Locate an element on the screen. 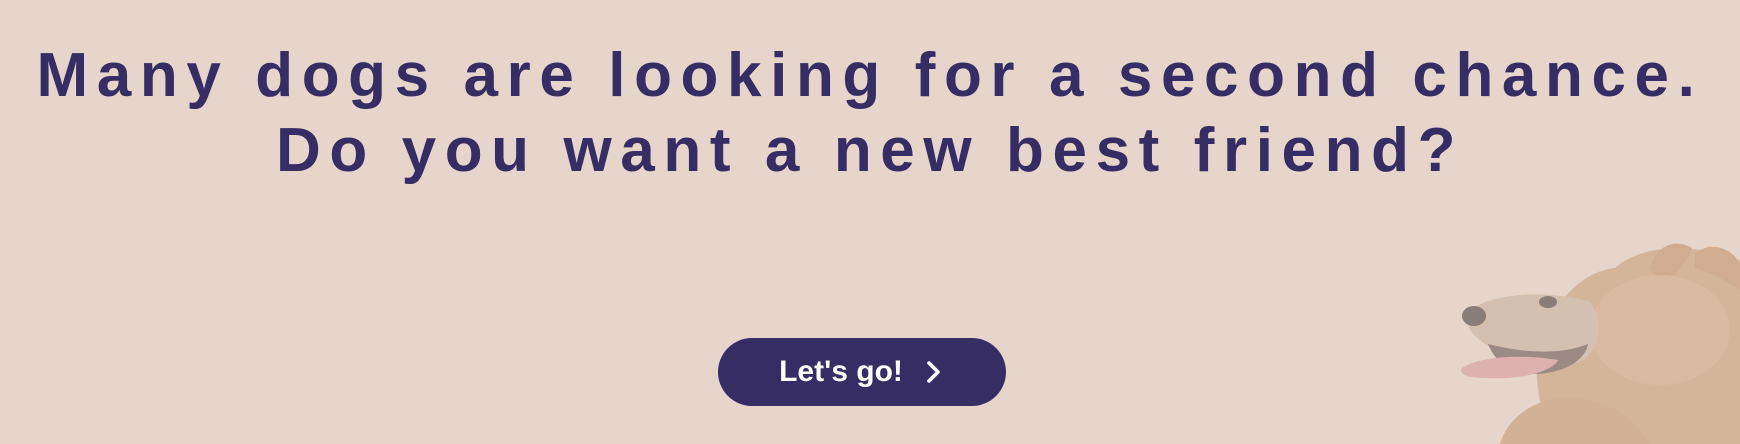  lets-go-button-label: Let's go! is located at coordinates (841, 371).